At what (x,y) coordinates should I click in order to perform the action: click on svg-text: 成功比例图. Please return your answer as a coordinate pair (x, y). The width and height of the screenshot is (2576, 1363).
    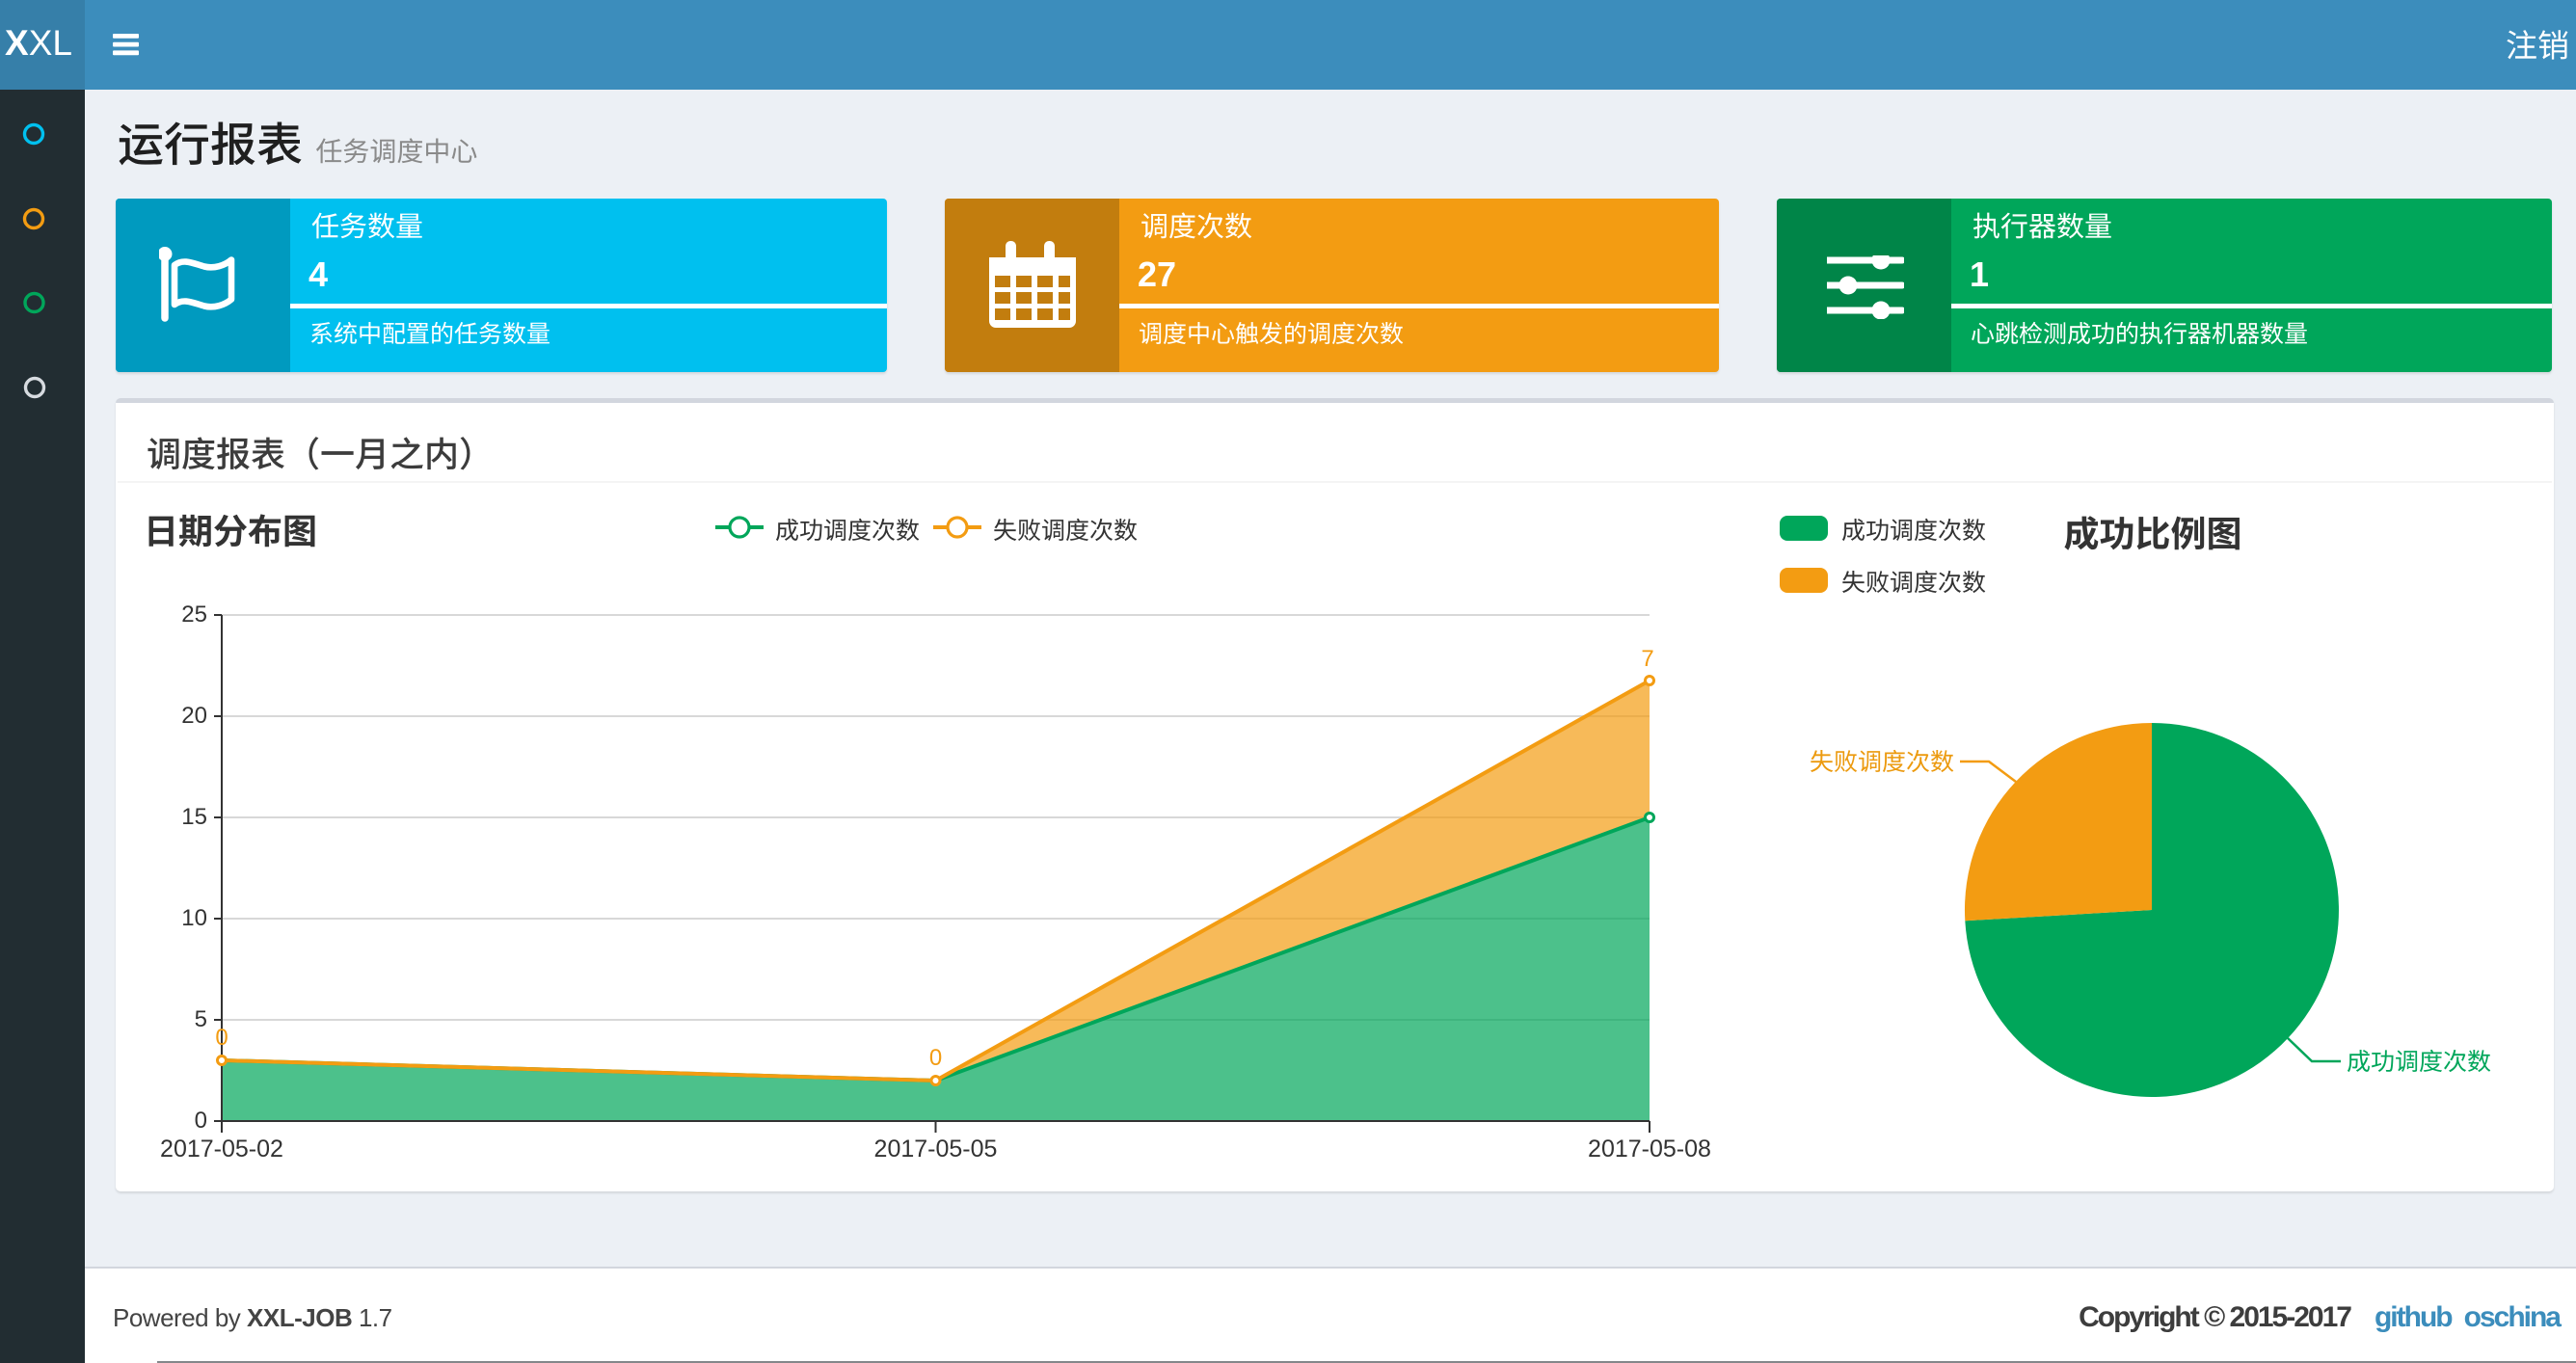
    Looking at the image, I should click on (2153, 534).